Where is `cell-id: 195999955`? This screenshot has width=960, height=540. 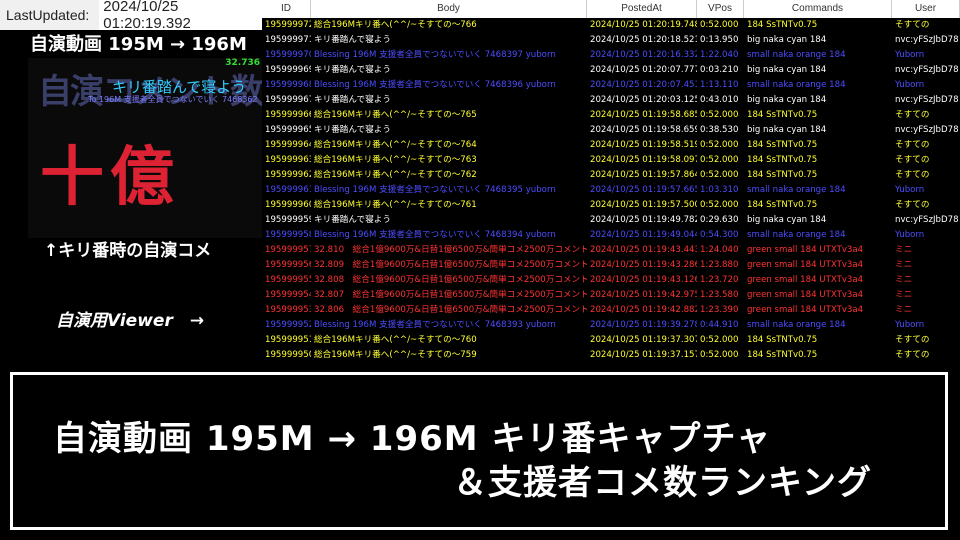 cell-id: 195999955 is located at coordinates (288, 280).